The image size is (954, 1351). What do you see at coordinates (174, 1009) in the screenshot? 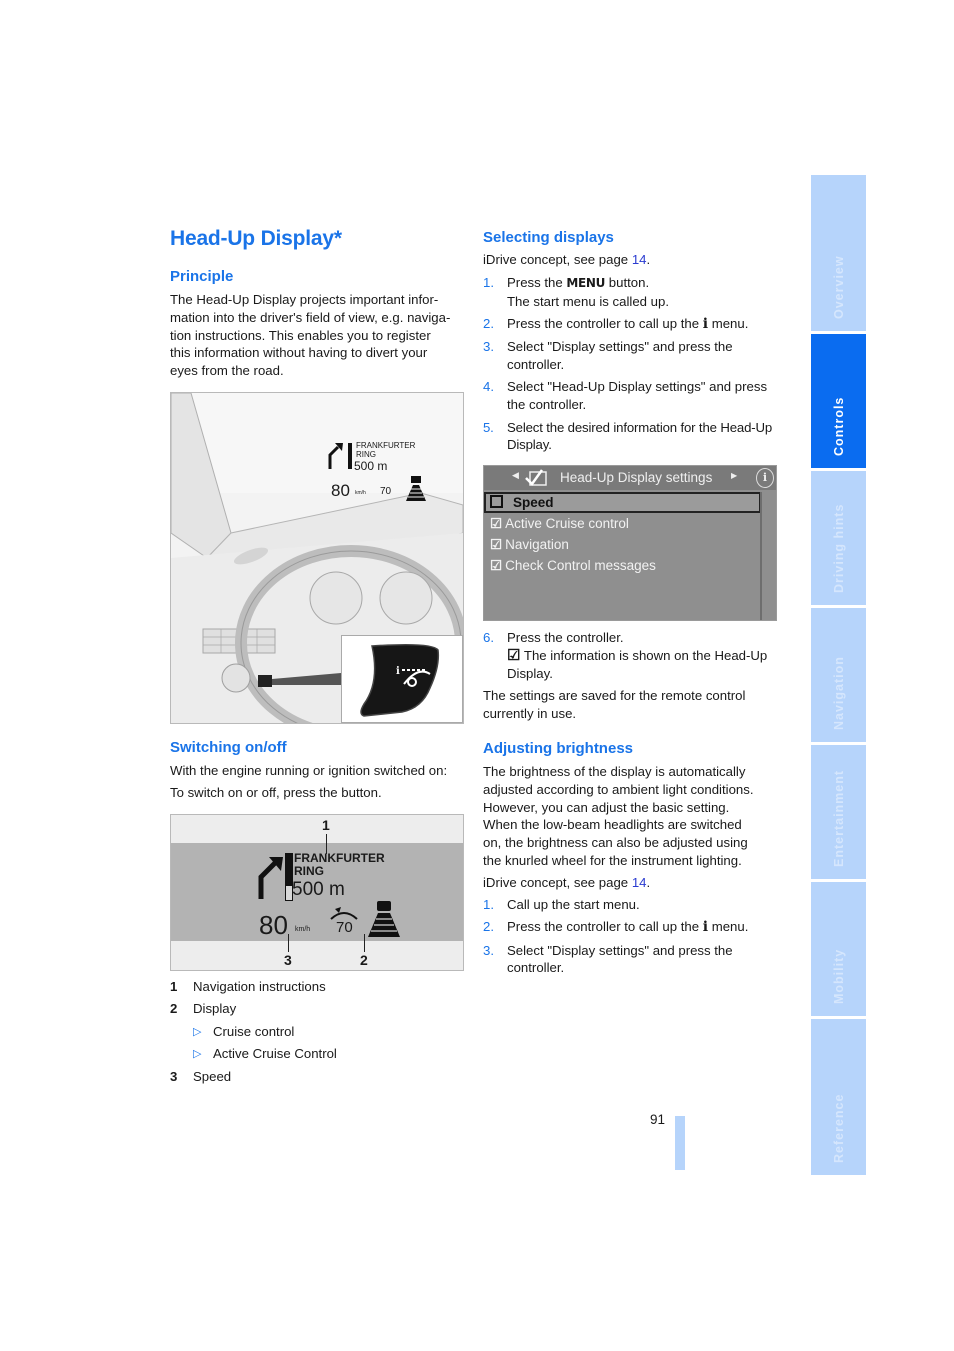
I see `legend-number: 2` at bounding box center [174, 1009].